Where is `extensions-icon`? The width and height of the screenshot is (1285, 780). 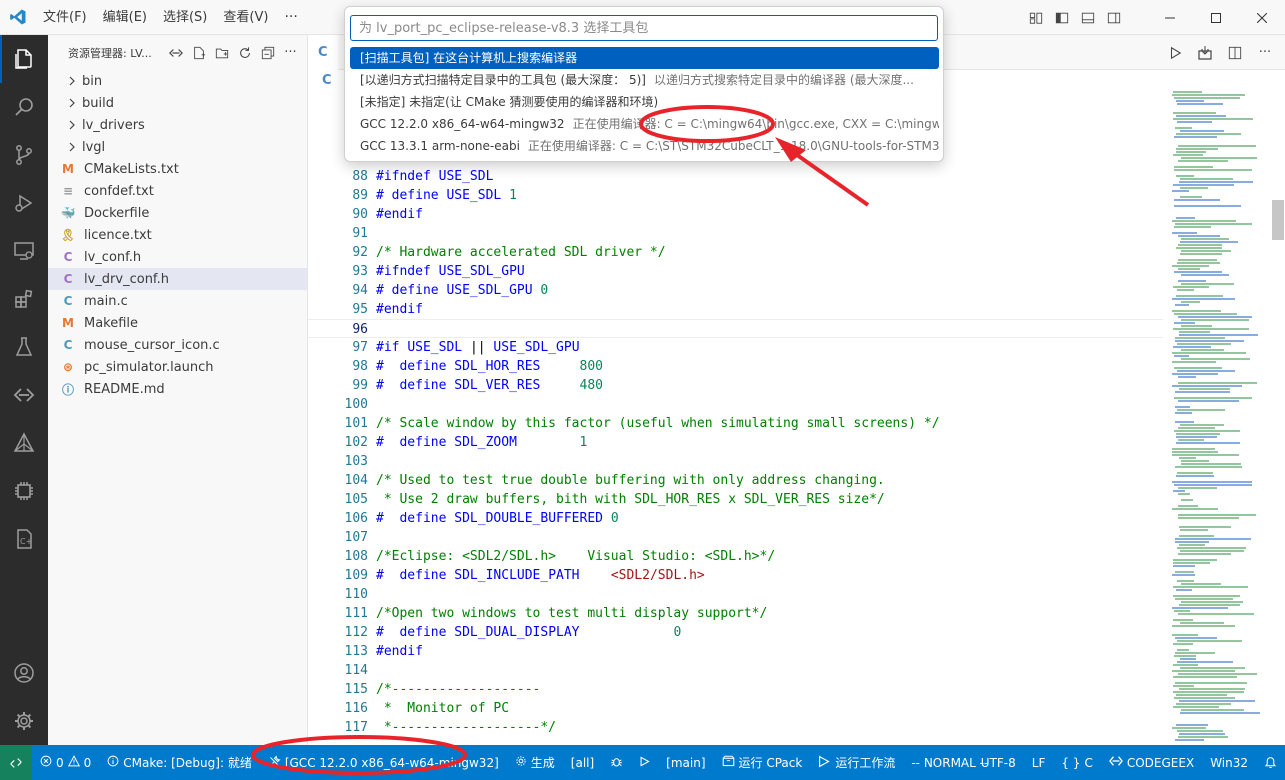 extensions-icon is located at coordinates (24, 299).